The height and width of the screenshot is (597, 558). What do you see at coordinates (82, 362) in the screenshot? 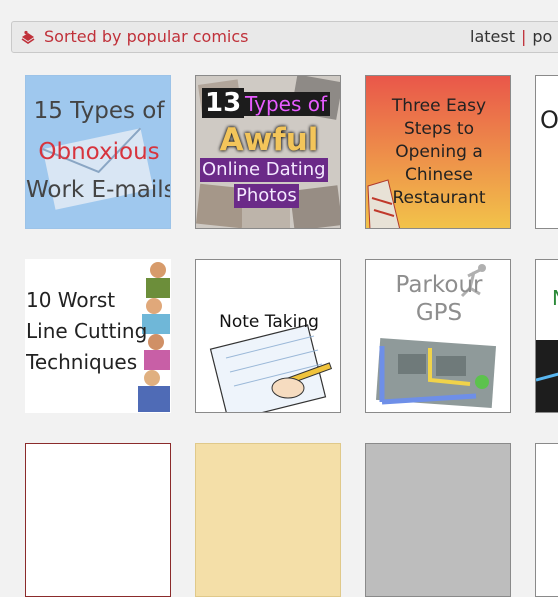
I see `comic-title-line: Techniques` at bounding box center [82, 362].